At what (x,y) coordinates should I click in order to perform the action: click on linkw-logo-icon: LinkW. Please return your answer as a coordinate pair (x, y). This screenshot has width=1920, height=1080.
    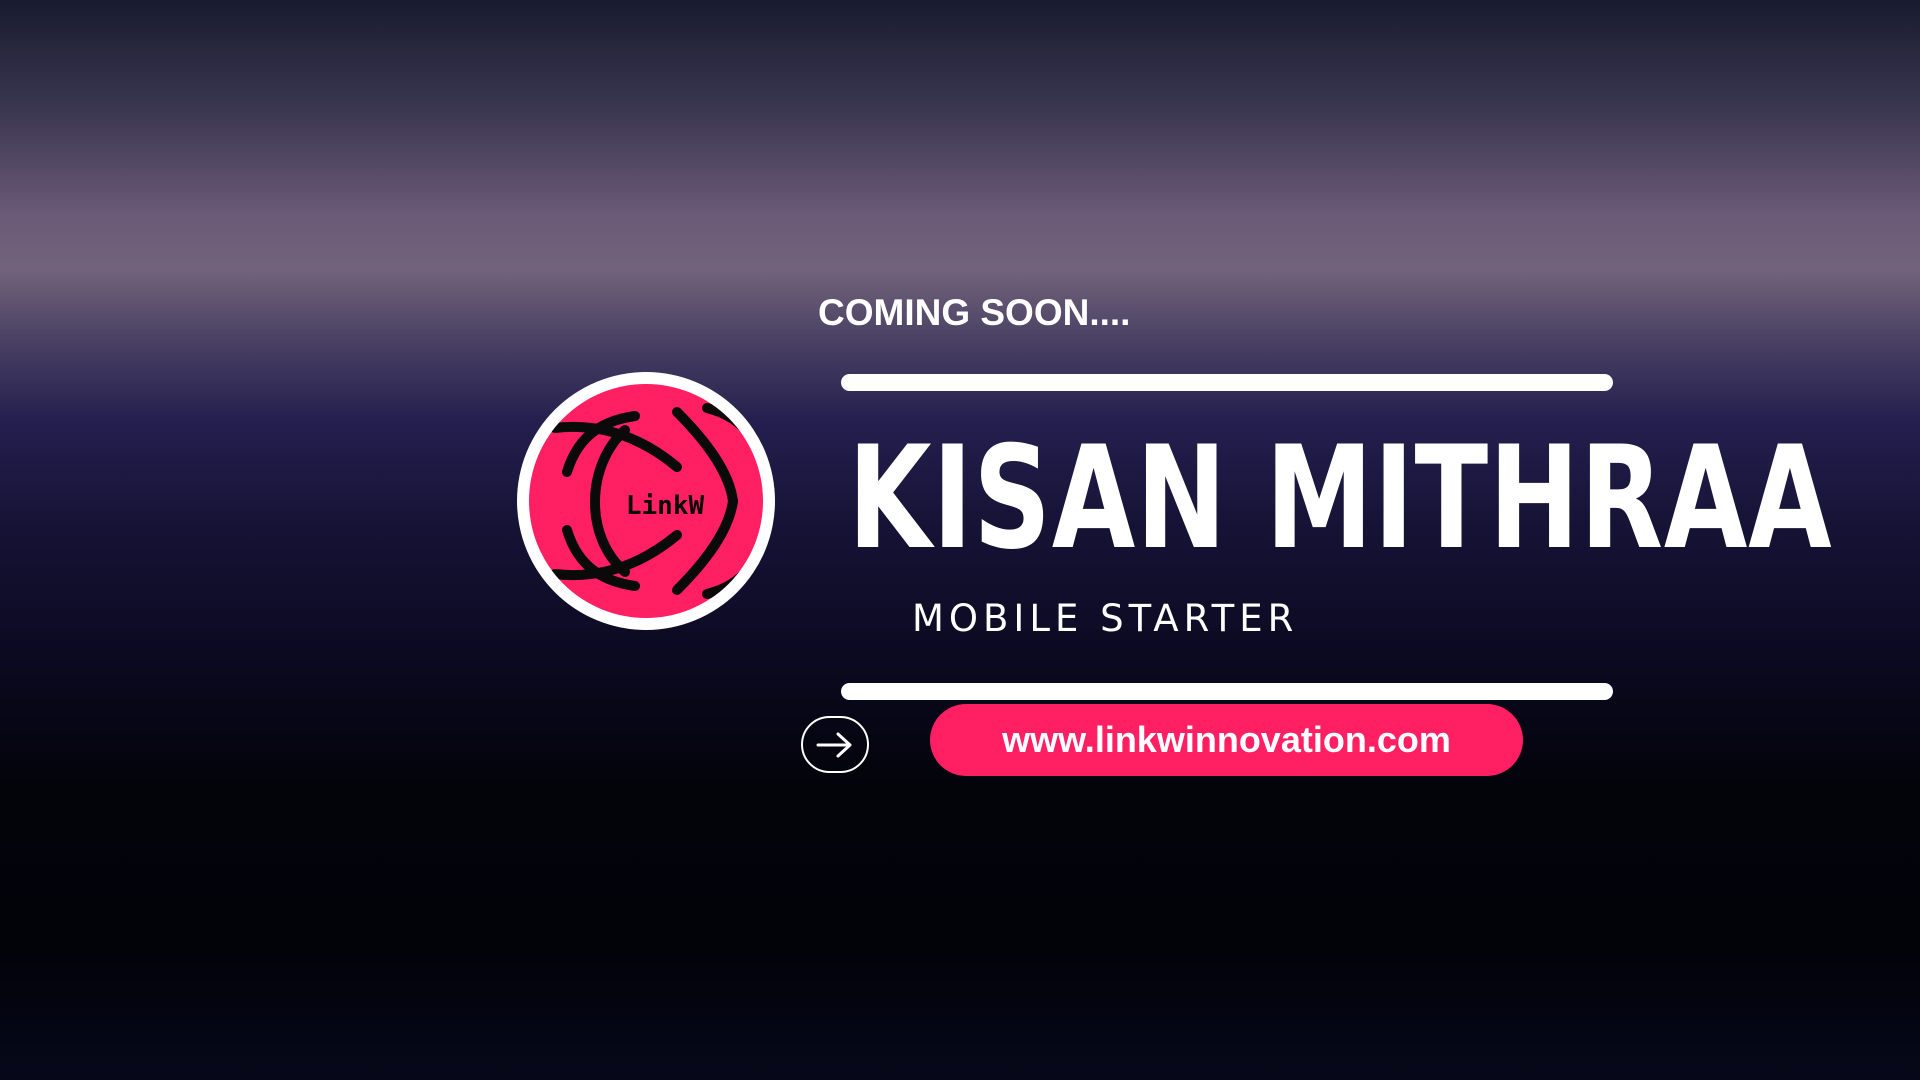
    Looking at the image, I should click on (646, 501).